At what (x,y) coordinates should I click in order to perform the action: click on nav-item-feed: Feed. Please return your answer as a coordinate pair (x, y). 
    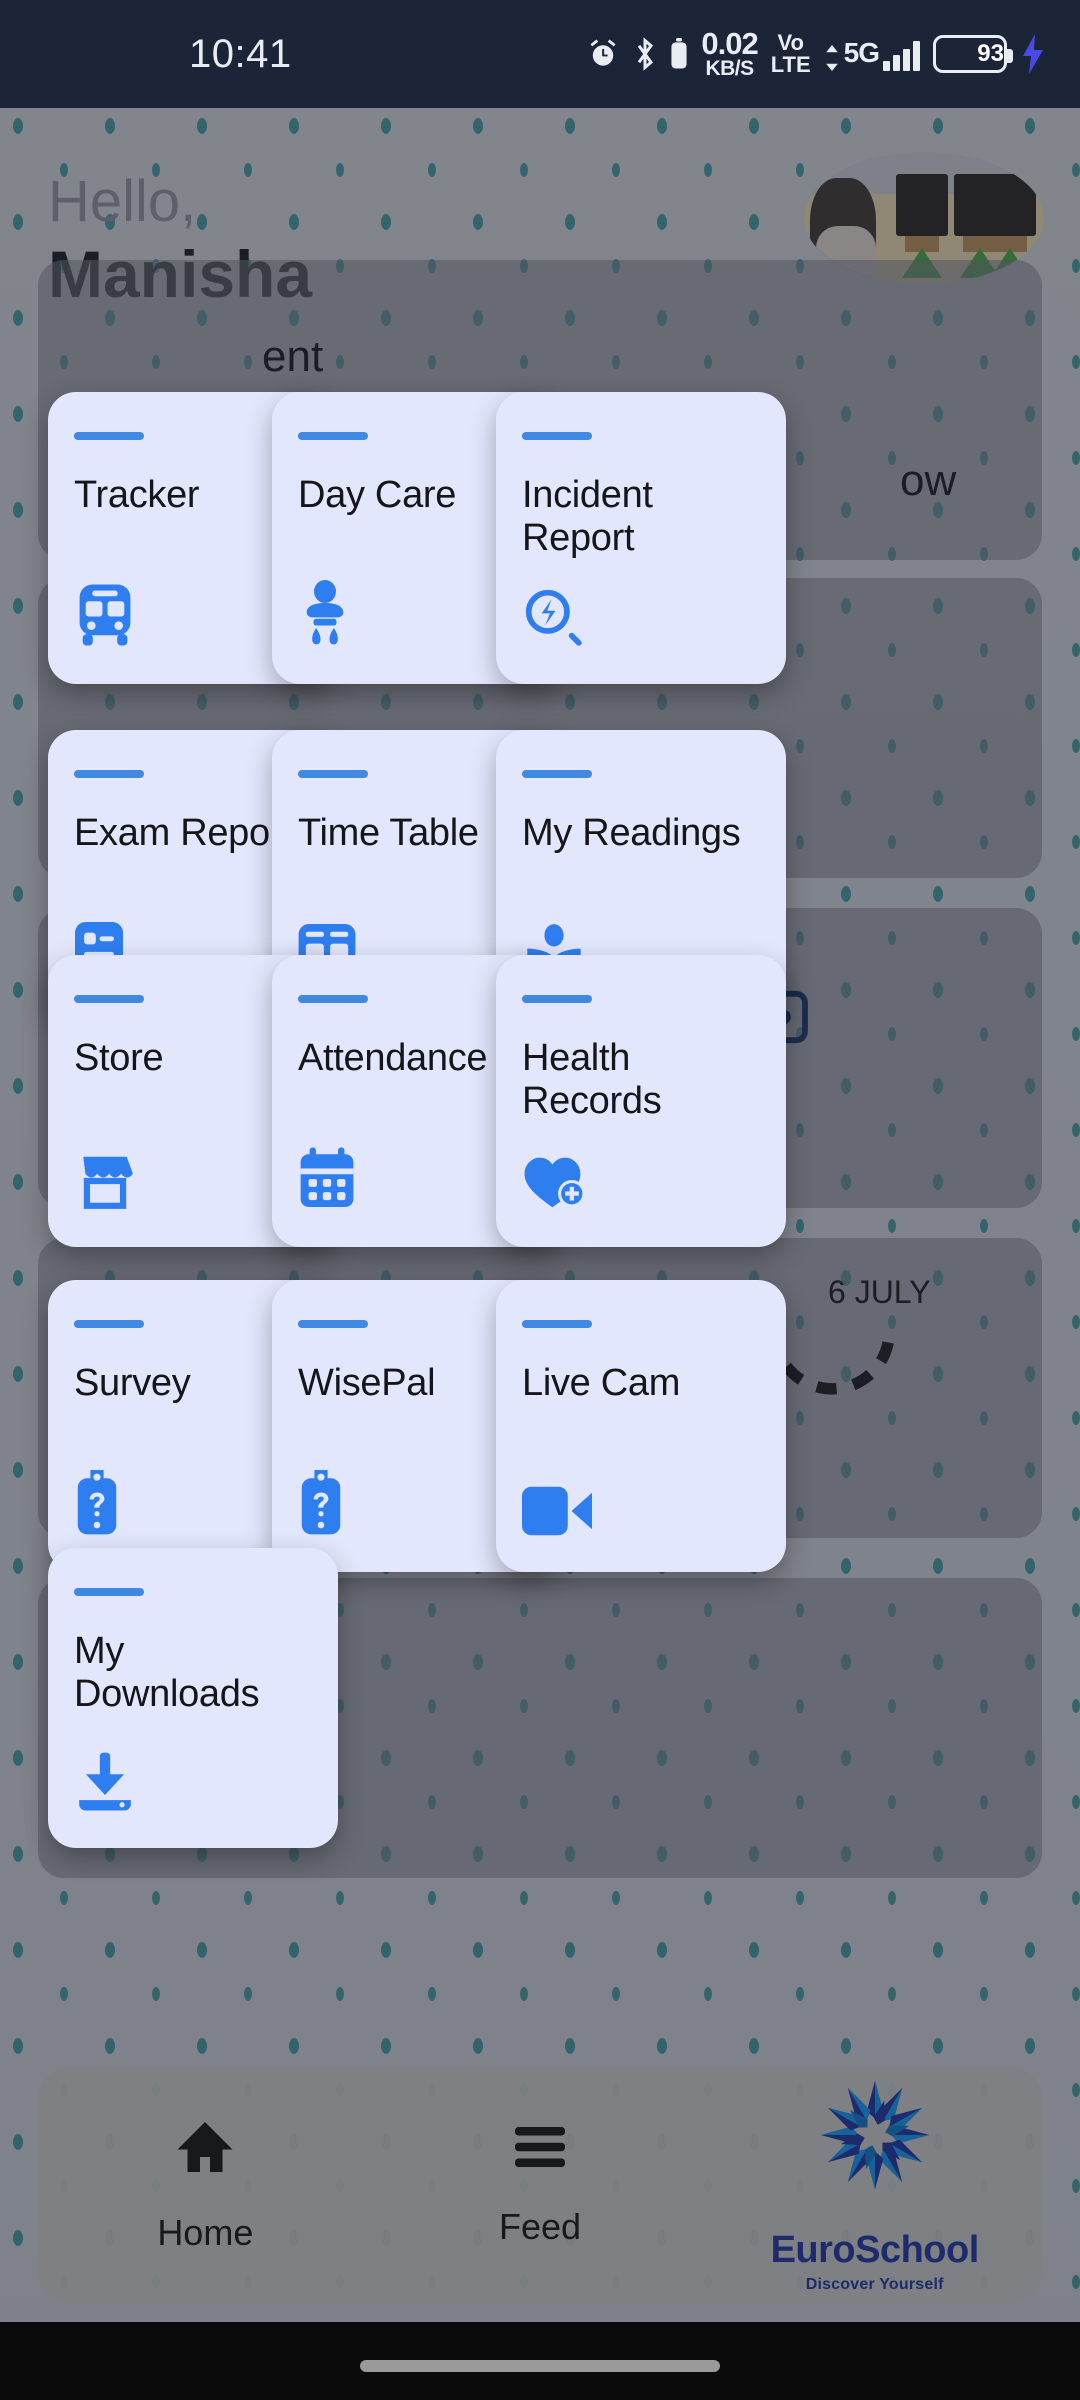
    Looking at the image, I should click on (540, 2185).